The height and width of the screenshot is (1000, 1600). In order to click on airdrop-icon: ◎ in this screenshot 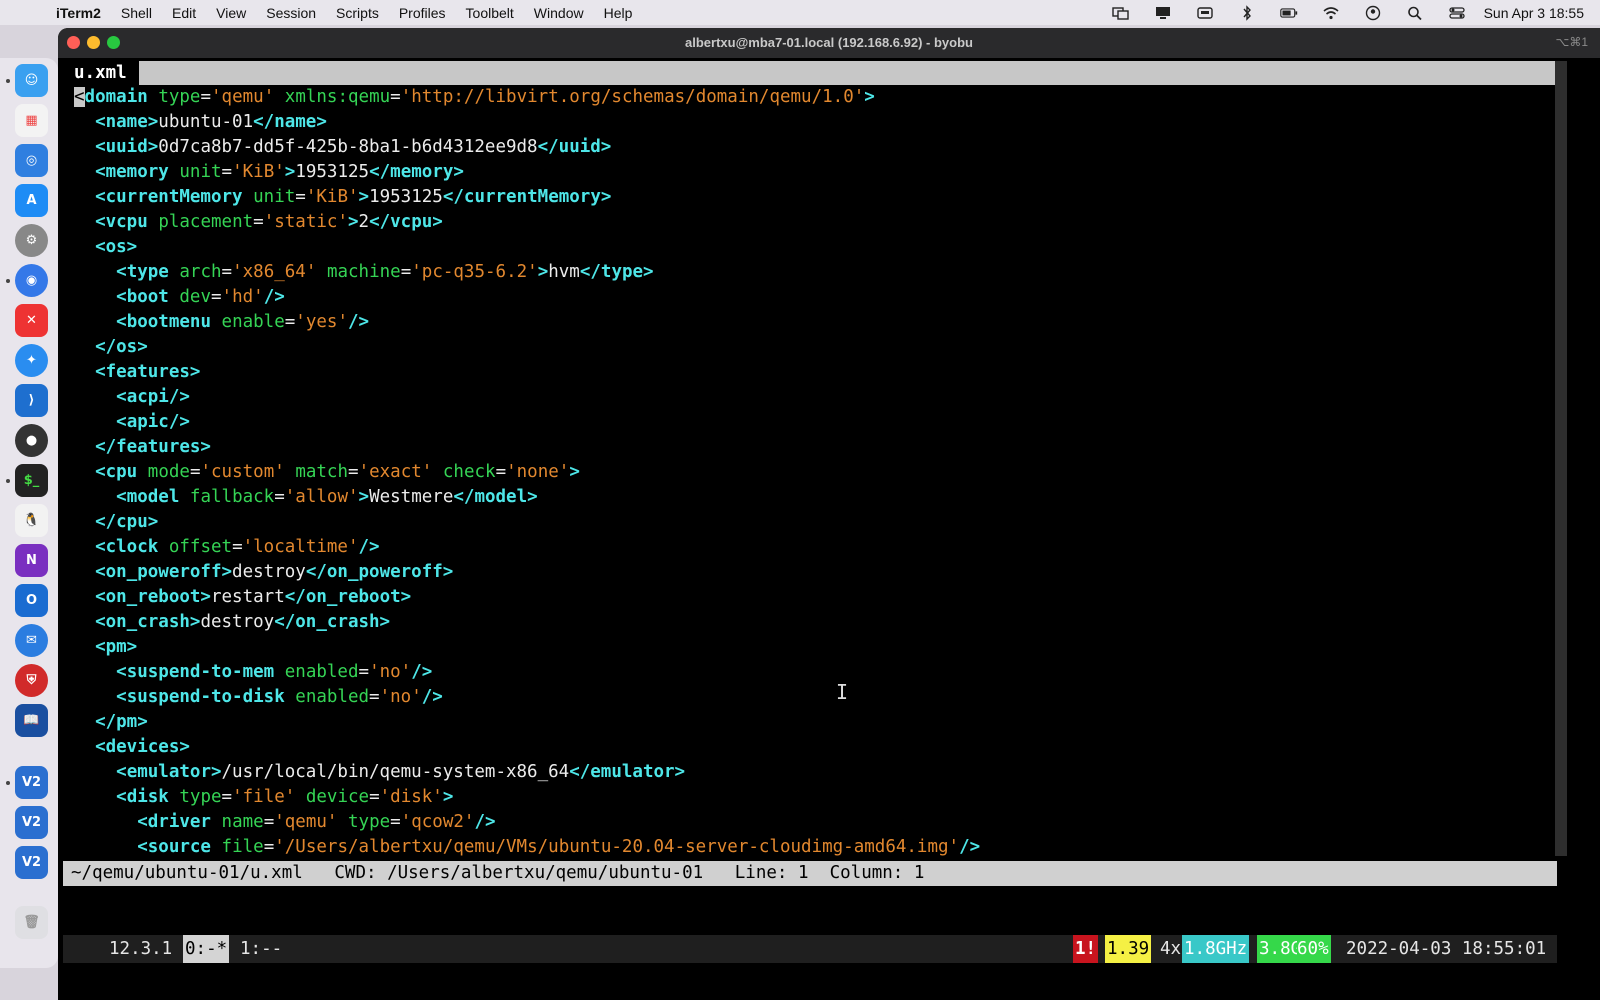, I will do `click(31, 160)`.